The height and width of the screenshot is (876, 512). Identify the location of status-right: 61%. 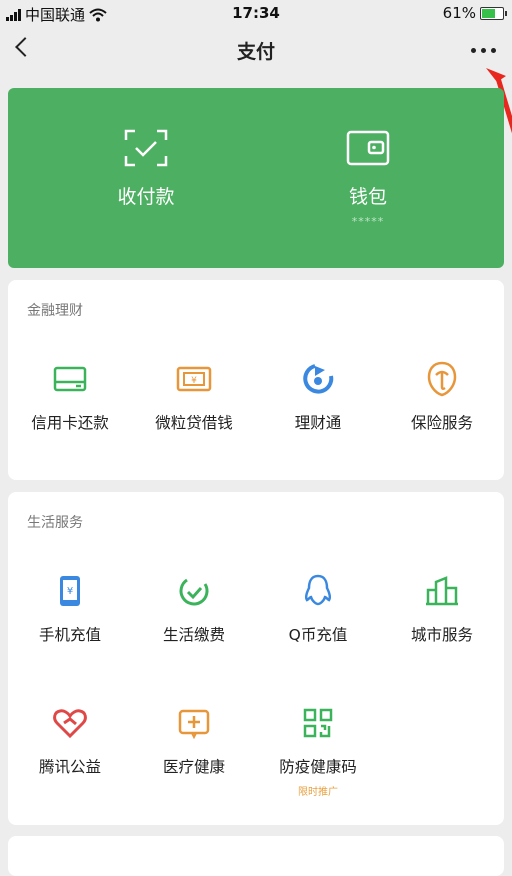
(474, 13).